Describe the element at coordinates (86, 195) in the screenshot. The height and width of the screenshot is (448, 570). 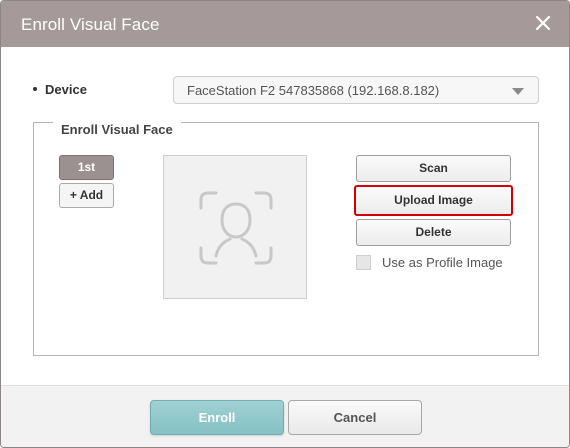
I see `add-button: + Add` at that location.